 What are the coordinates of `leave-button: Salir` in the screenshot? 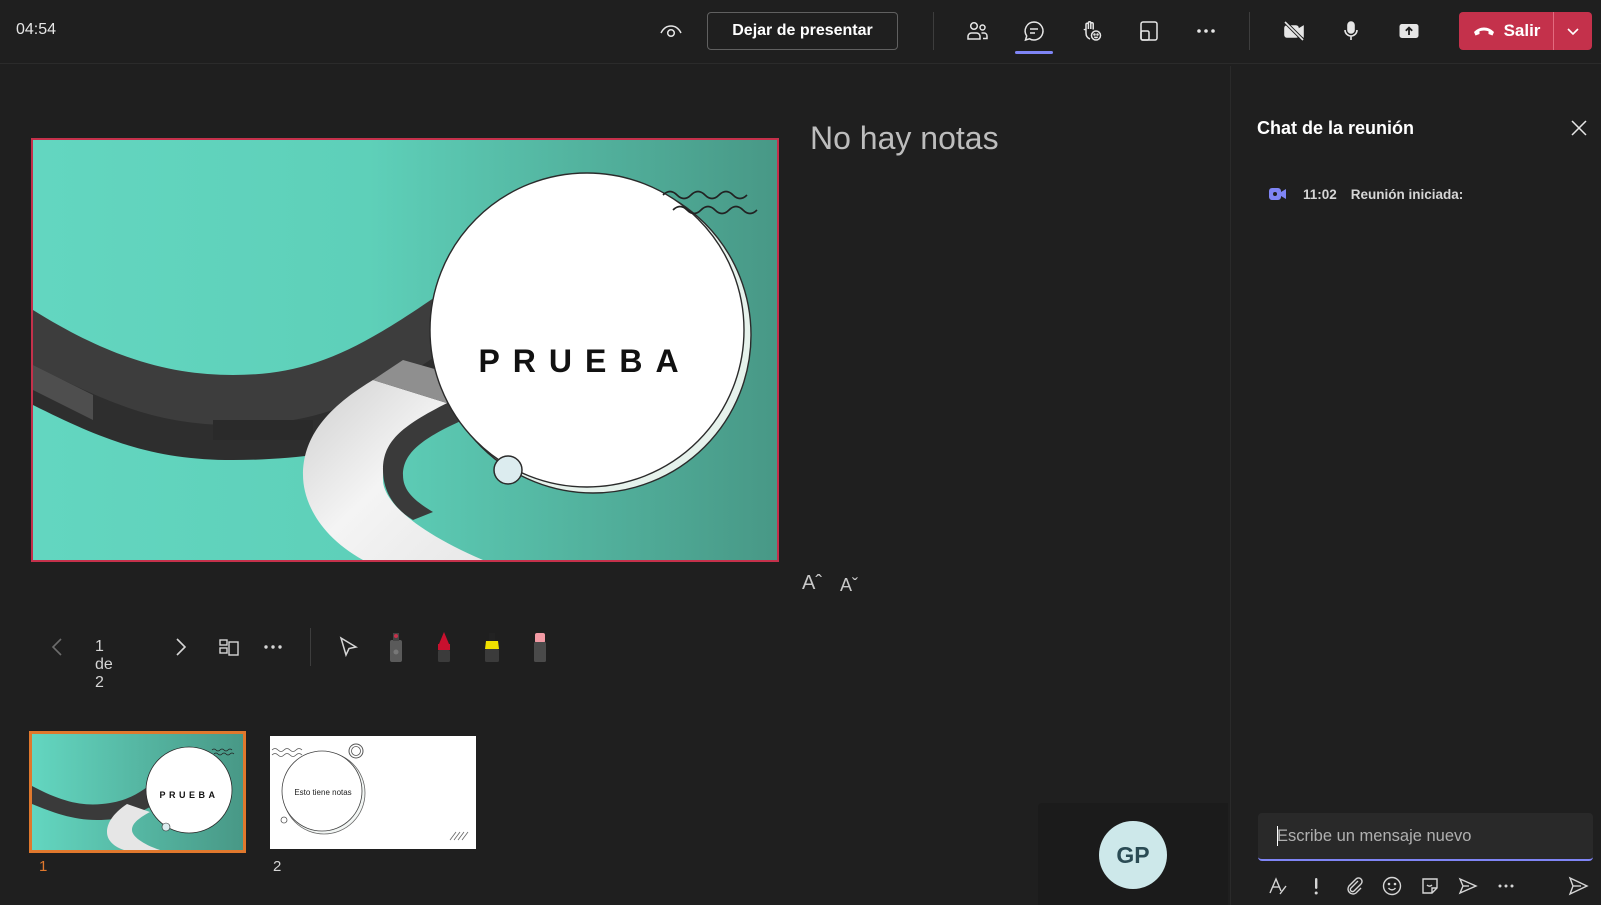 It's located at (1506, 31).